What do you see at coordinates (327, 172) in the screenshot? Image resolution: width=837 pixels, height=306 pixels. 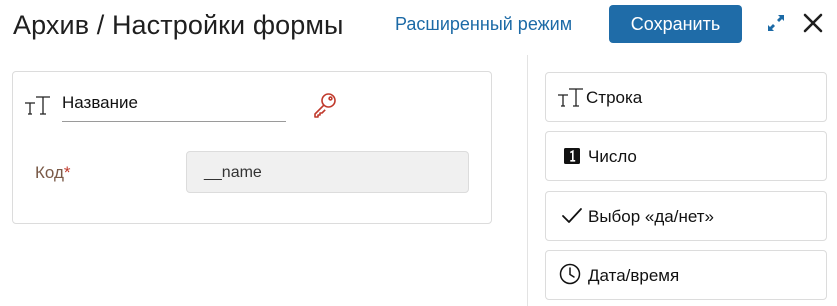 I see `code-input: __name` at bounding box center [327, 172].